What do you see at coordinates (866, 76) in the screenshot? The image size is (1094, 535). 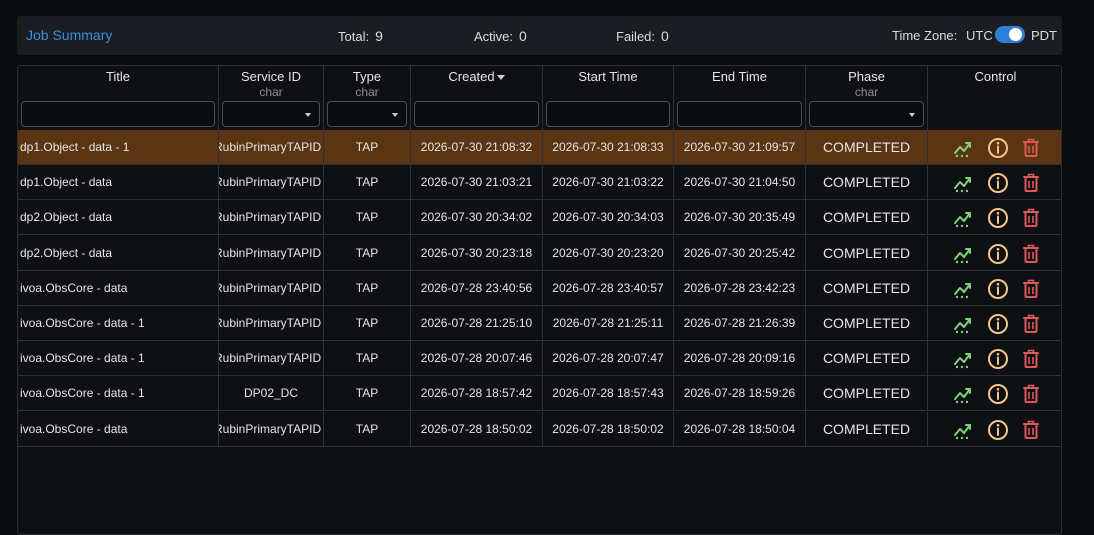 I see `column-label-text: Phase` at bounding box center [866, 76].